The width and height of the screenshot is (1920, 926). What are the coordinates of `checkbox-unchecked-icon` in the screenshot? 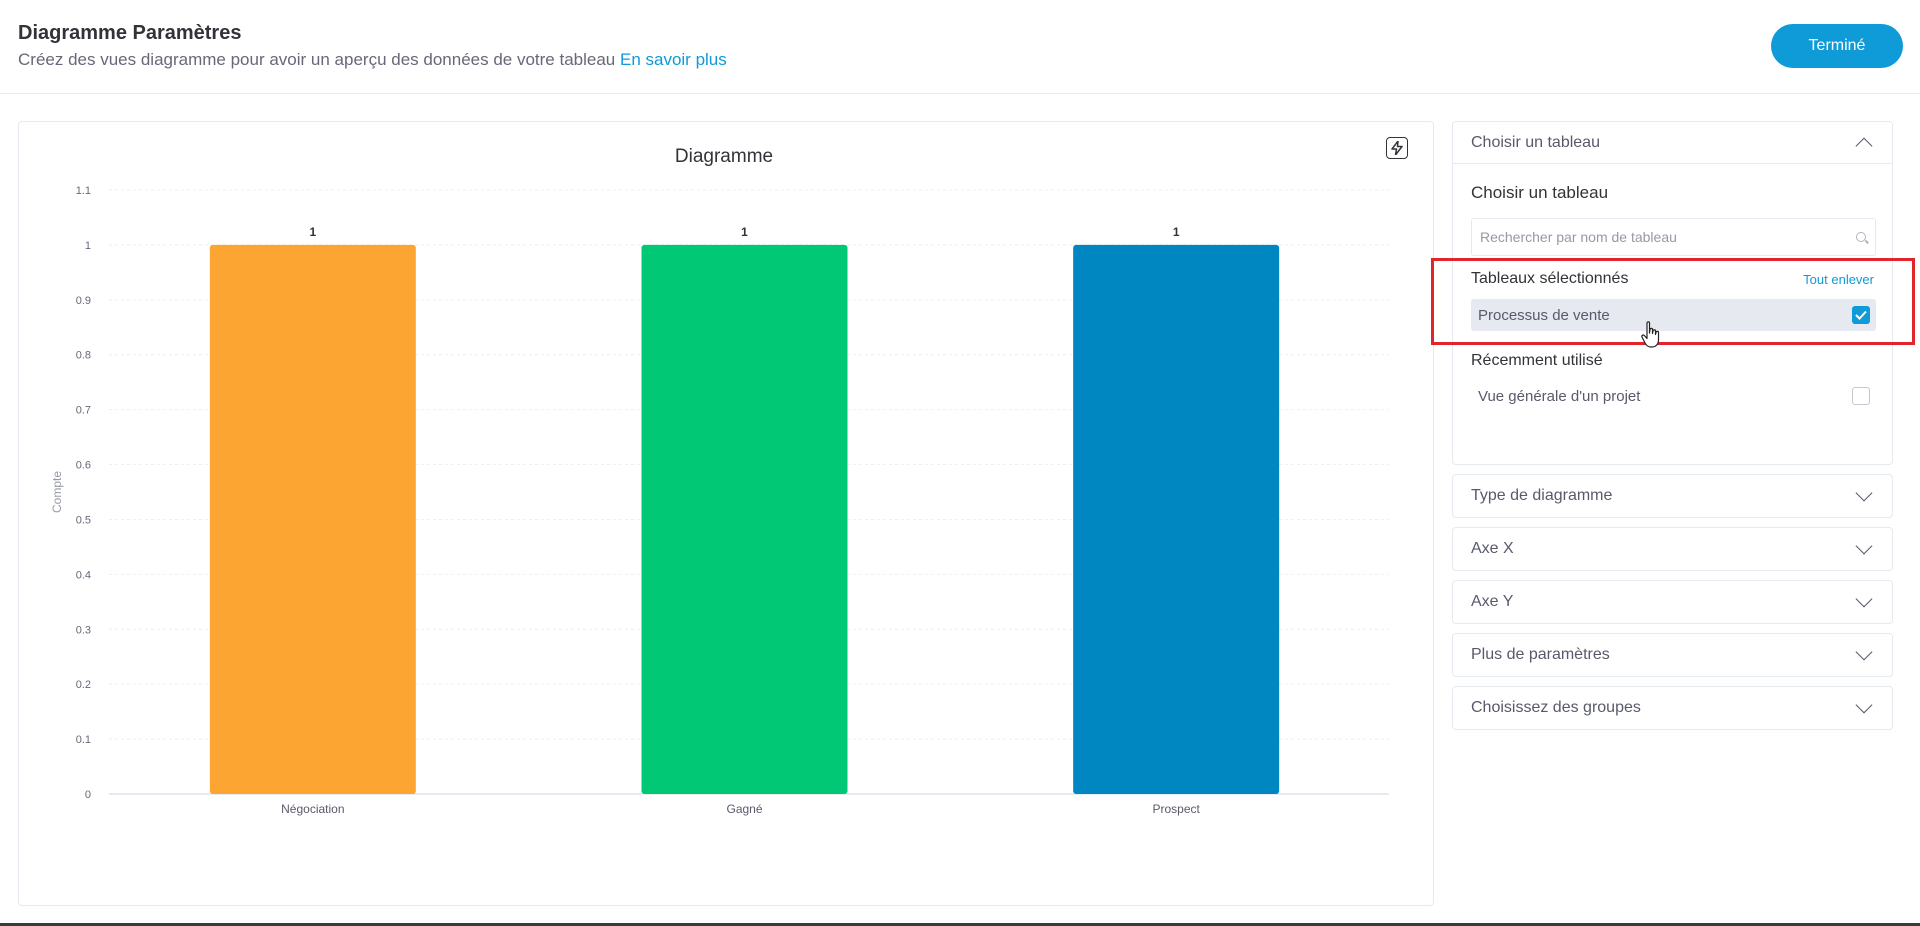 It's located at (1861, 396).